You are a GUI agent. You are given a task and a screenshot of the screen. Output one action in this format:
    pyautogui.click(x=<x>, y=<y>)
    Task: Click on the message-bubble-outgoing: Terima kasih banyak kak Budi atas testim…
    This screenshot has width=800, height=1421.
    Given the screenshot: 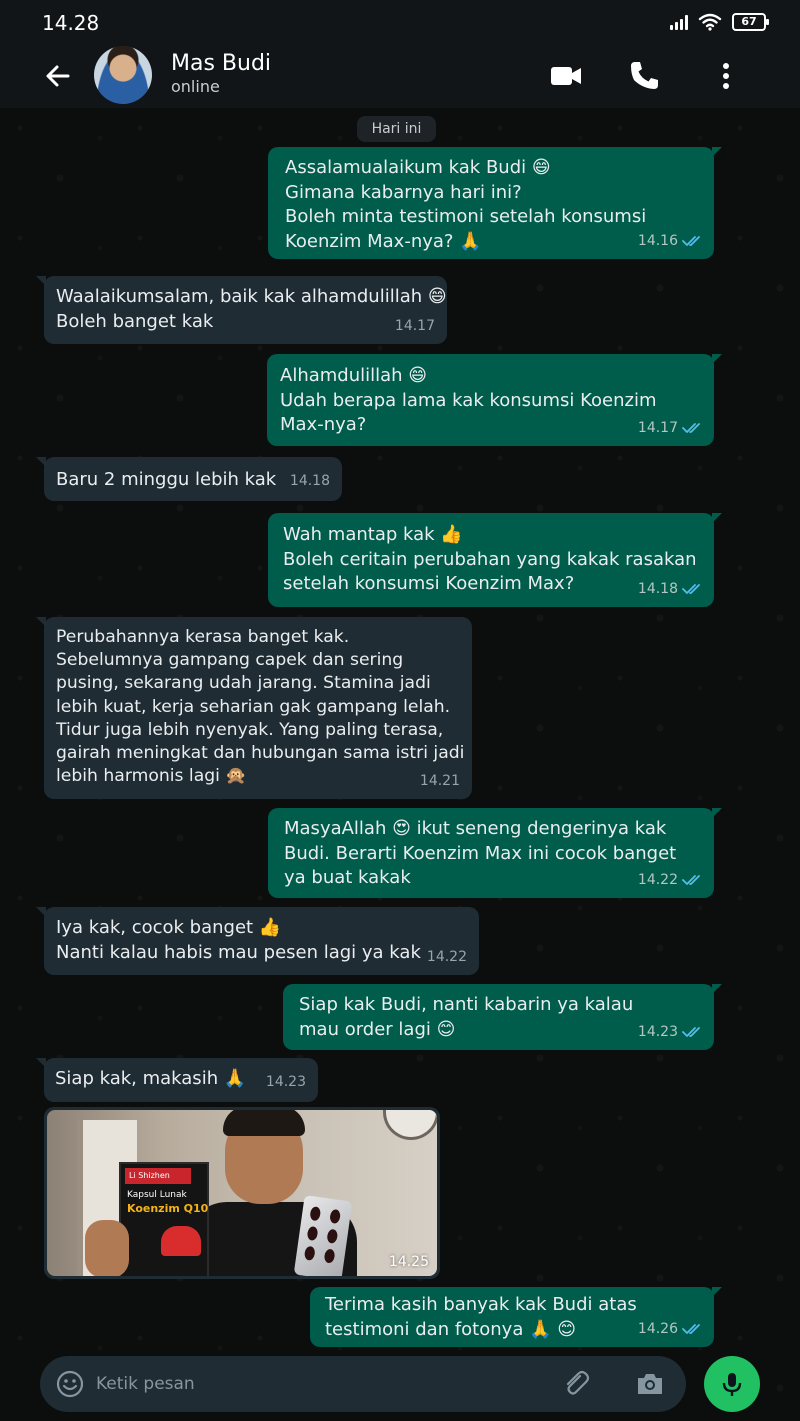 What is the action you would take?
    pyautogui.click(x=516, y=1317)
    